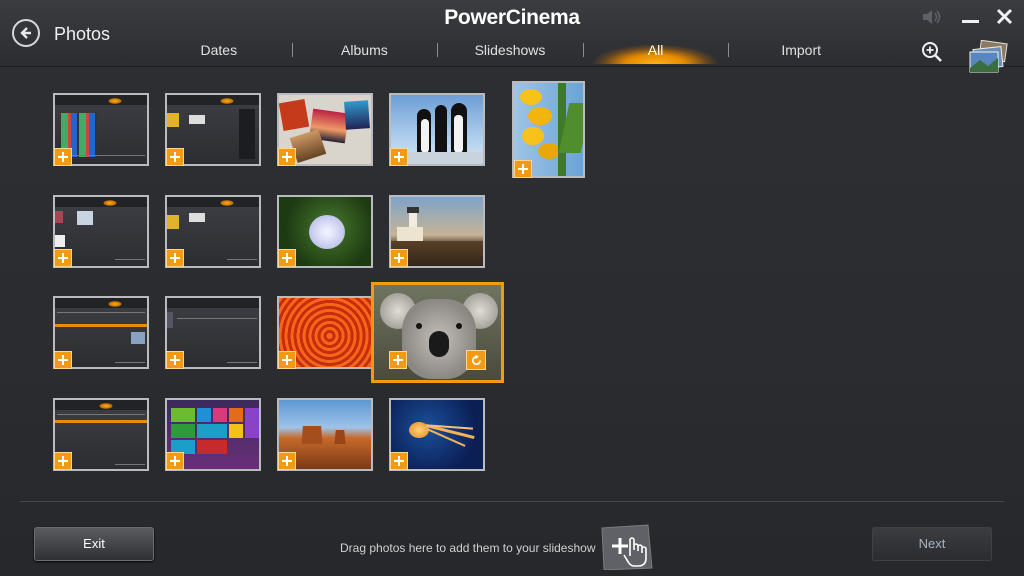  What do you see at coordinates (1005, 17) in the screenshot?
I see `close-icon` at bounding box center [1005, 17].